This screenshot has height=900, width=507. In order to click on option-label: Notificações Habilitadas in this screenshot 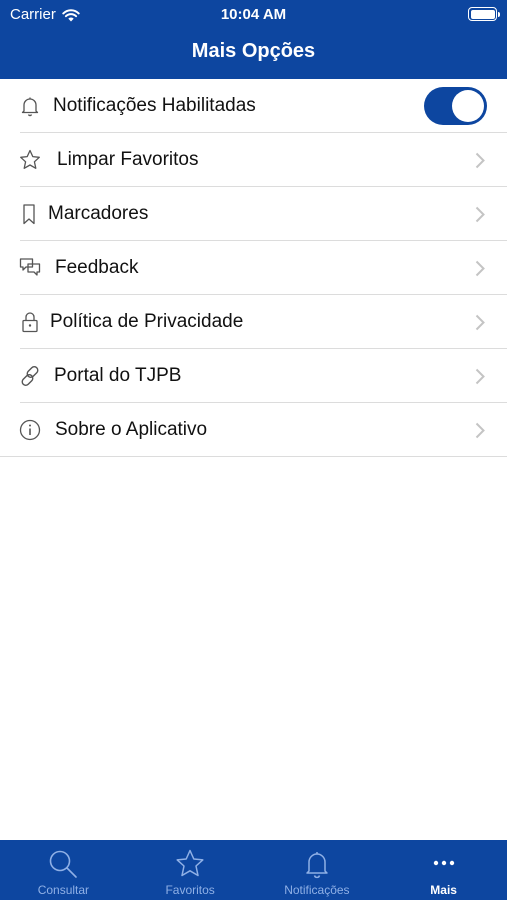, I will do `click(154, 105)`.